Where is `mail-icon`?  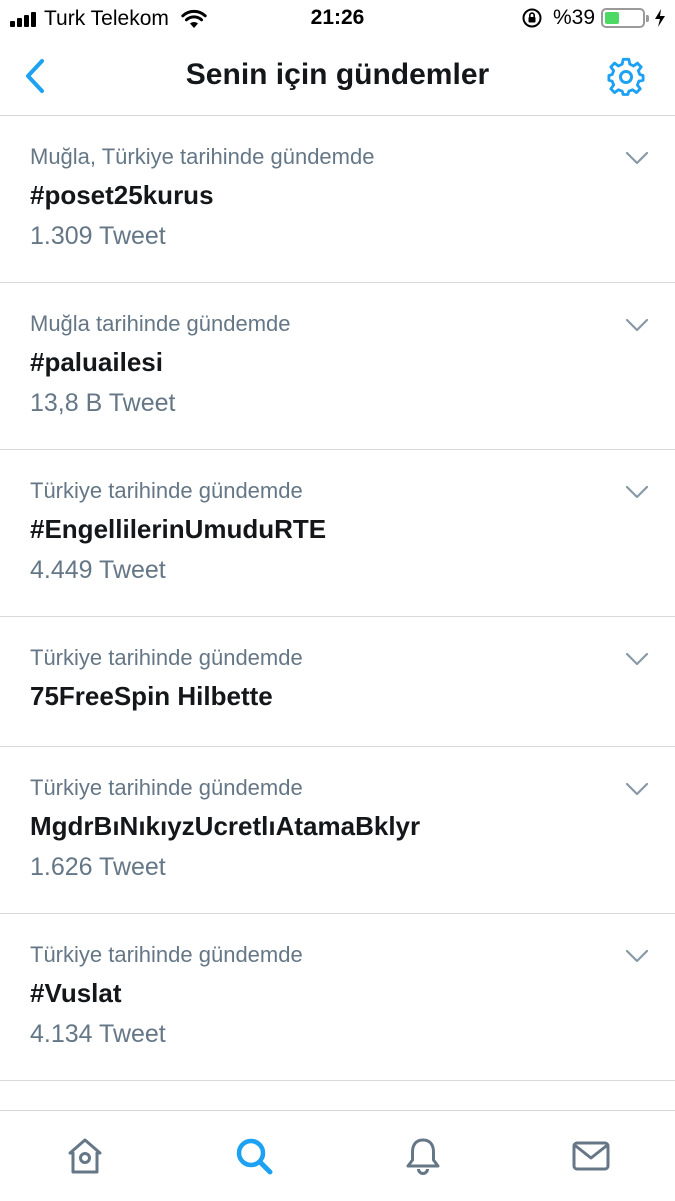
mail-icon is located at coordinates (591, 1156).